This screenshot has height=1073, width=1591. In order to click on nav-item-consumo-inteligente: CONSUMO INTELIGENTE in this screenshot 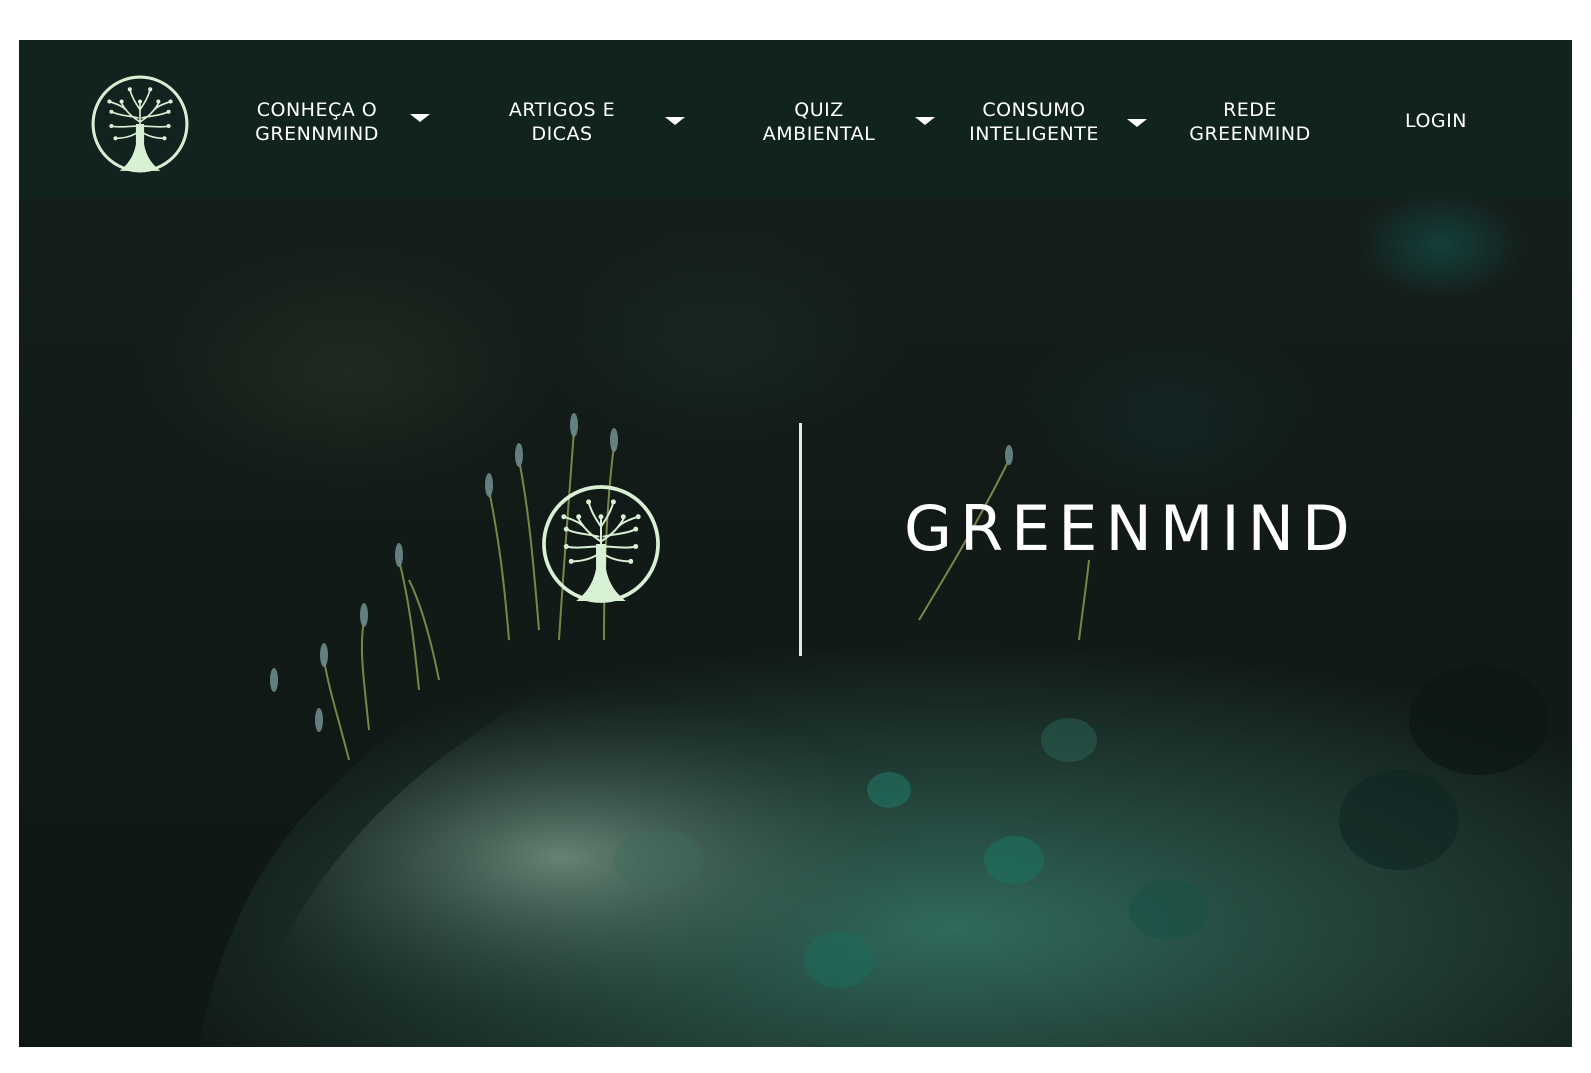, I will do `click(1034, 122)`.